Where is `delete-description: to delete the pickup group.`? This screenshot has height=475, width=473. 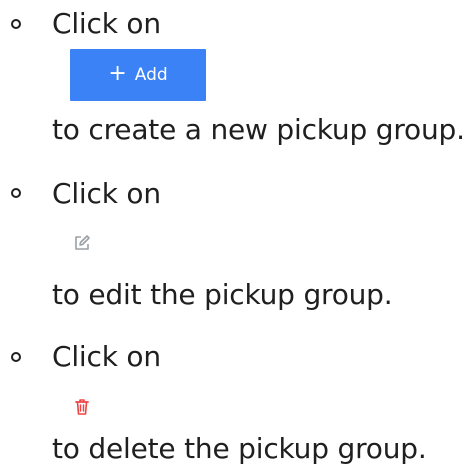 delete-description: to delete the pickup group. is located at coordinates (239, 448).